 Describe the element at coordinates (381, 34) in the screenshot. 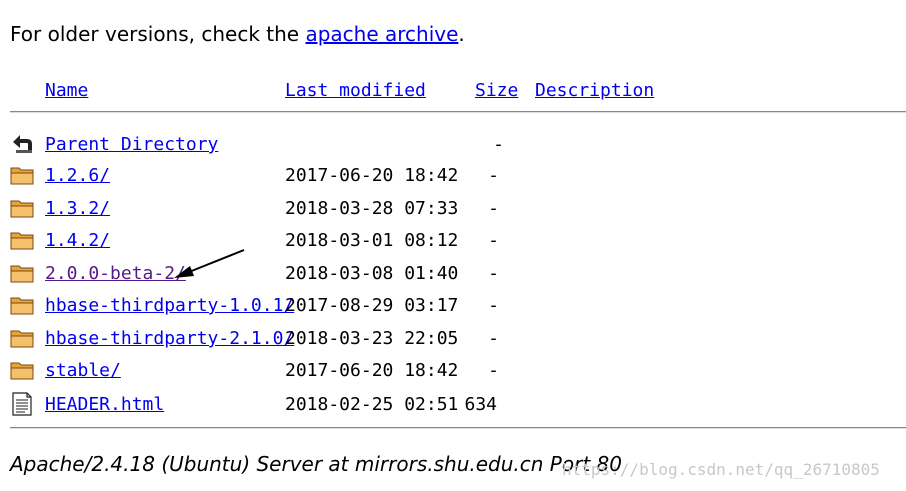

I see `apache-archive-link: apache archive` at that location.